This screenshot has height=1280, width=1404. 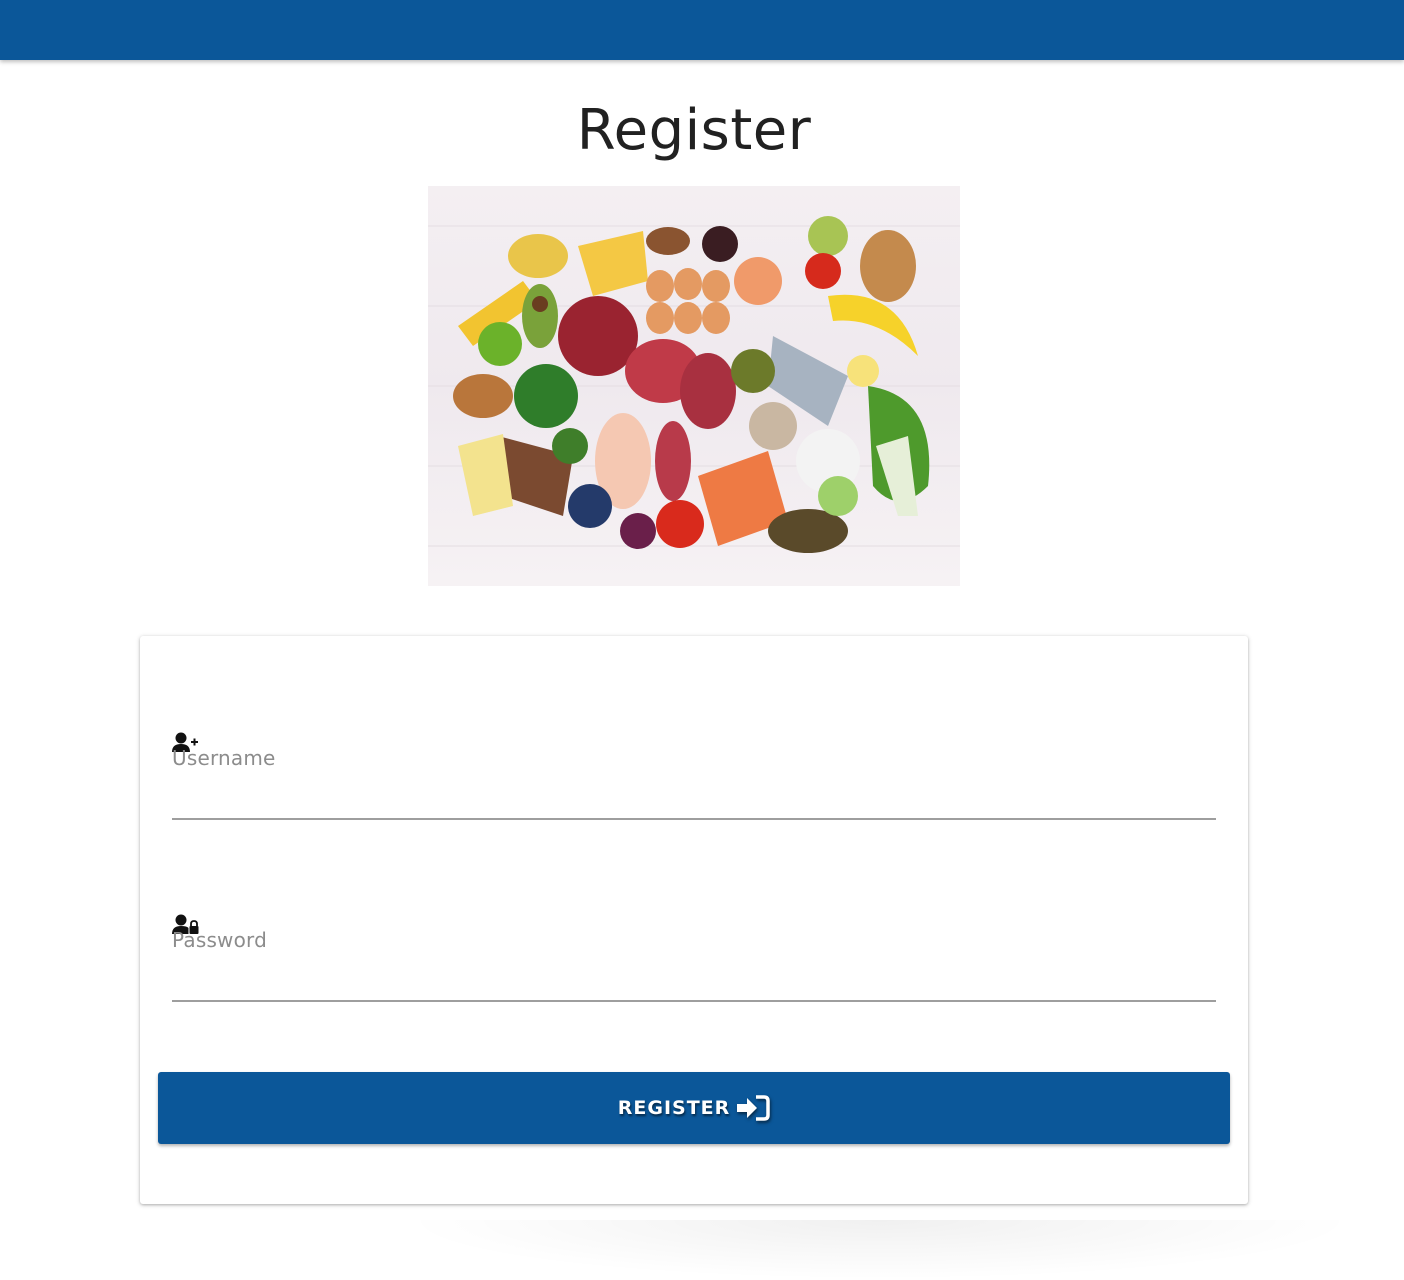 I want to click on username-field: Username, so click(x=694, y=777).